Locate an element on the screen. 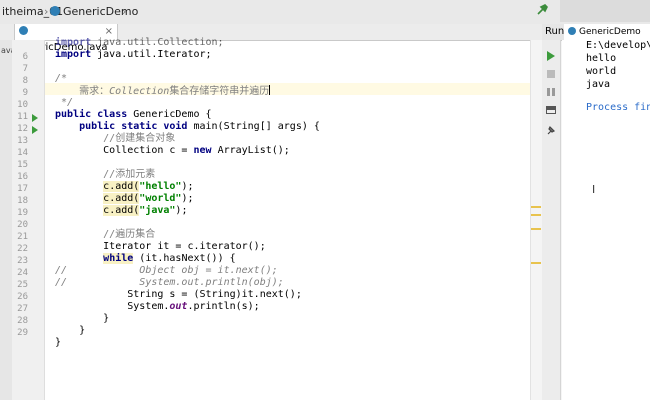  navigation-bar: itheima_01 › GenericDemo › is located at coordinates (325, 12).